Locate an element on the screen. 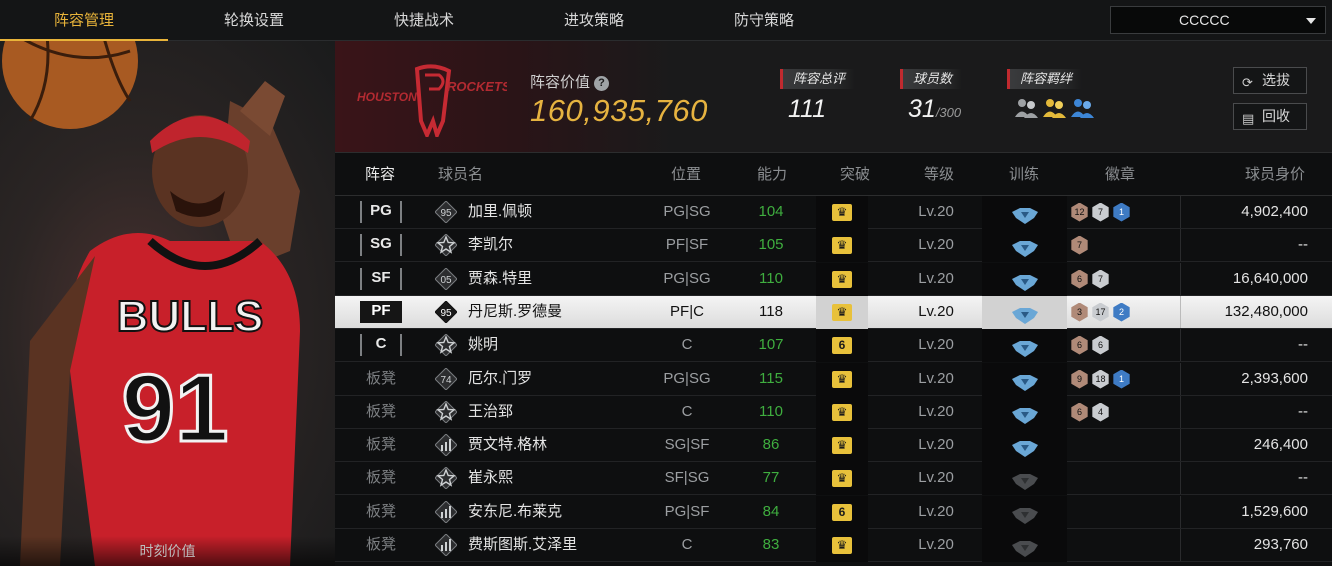 The width and height of the screenshot is (1332, 566). tab-lineup-management: 阵容管理 is located at coordinates (84, 20).